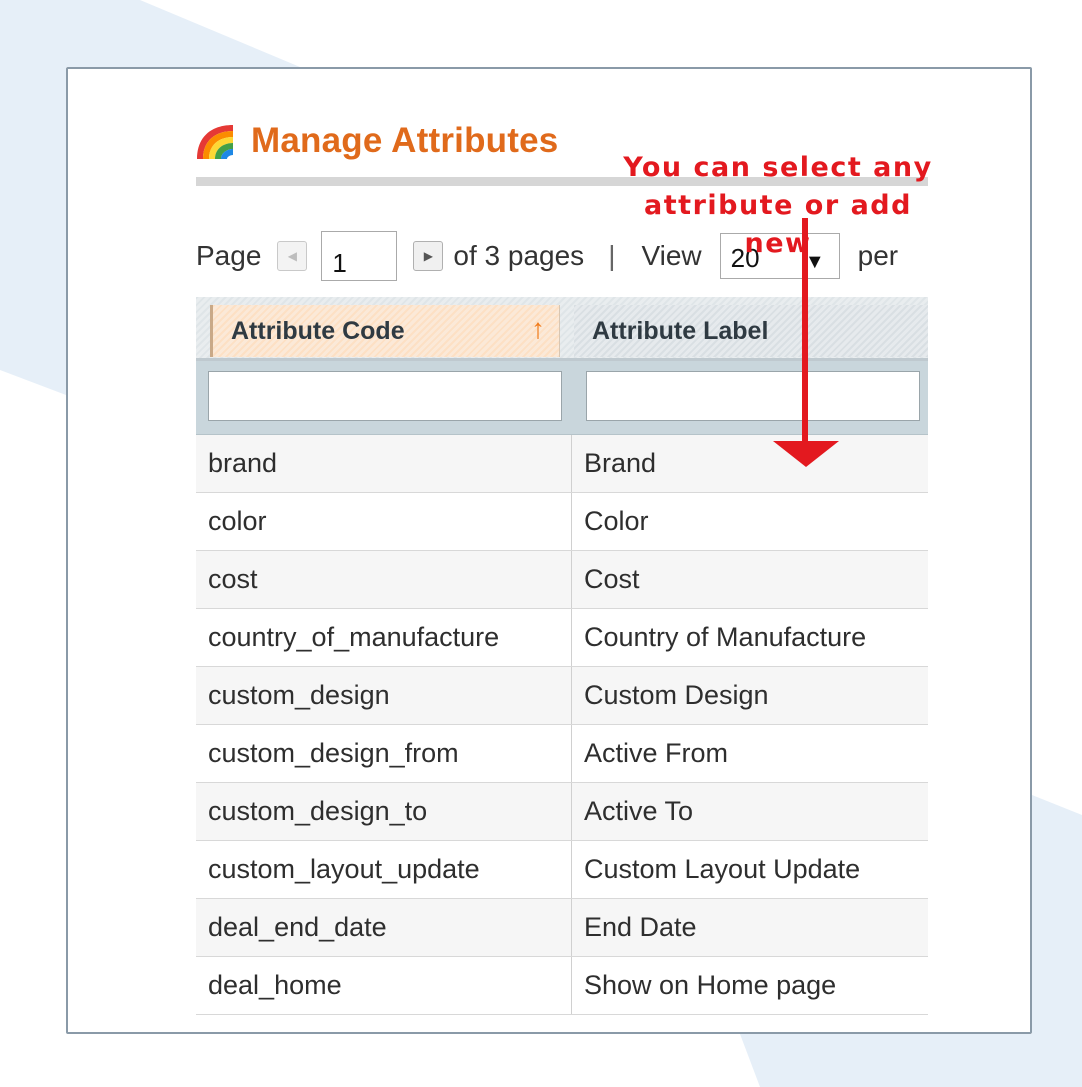 Image resolution: width=1082 pixels, height=1087 pixels. Describe the element at coordinates (778, 224) in the screenshot. I see `callout-line-2: attribute or add new` at that location.